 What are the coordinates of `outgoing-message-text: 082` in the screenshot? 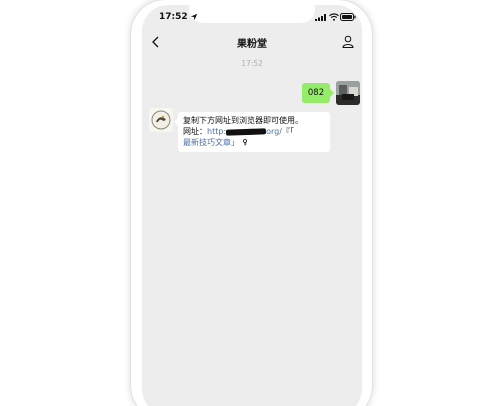 It's located at (316, 93).